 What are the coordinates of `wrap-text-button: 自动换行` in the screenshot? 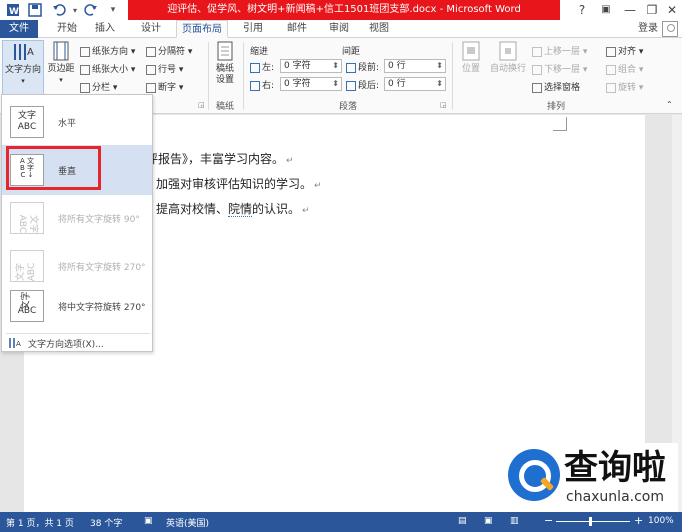 It's located at (508, 68).